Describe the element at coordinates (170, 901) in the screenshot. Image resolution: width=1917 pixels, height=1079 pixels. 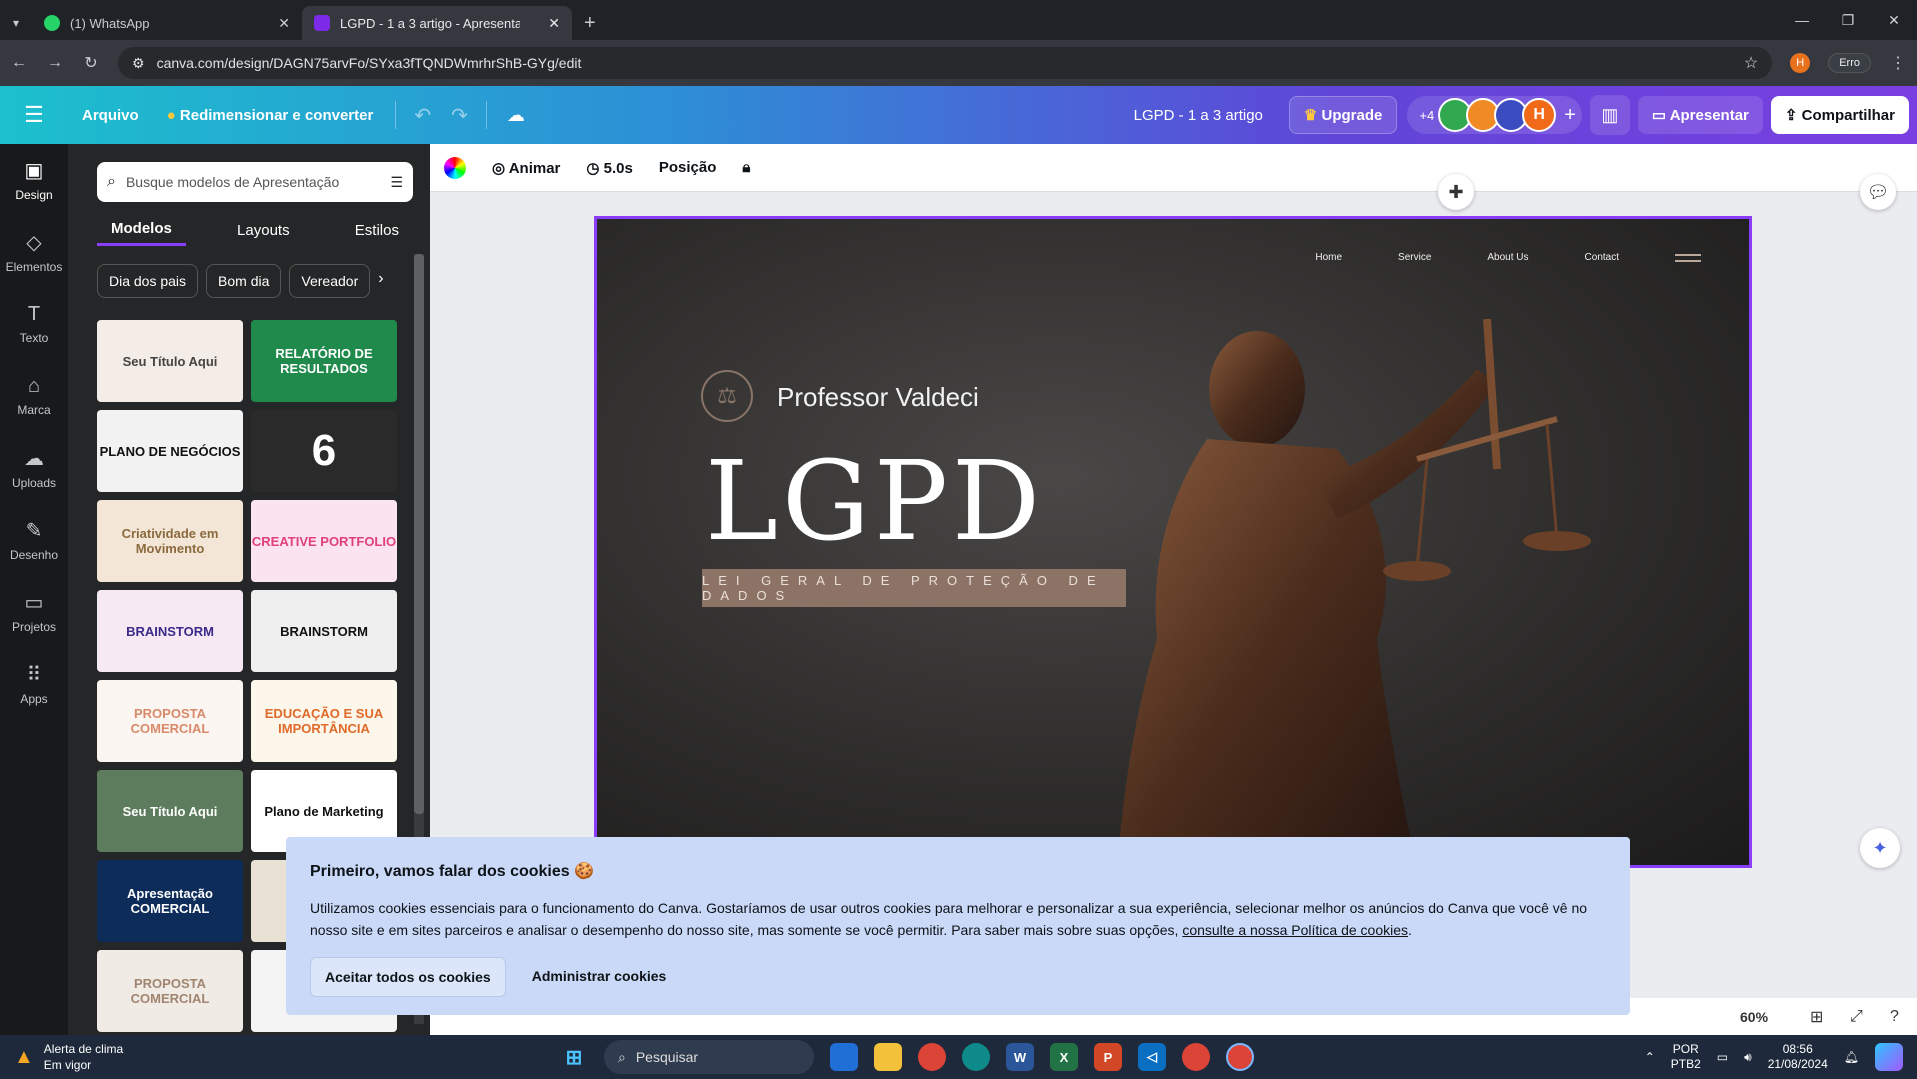
I see `template-thumbnail: Apresentação COMERCIAL` at that location.